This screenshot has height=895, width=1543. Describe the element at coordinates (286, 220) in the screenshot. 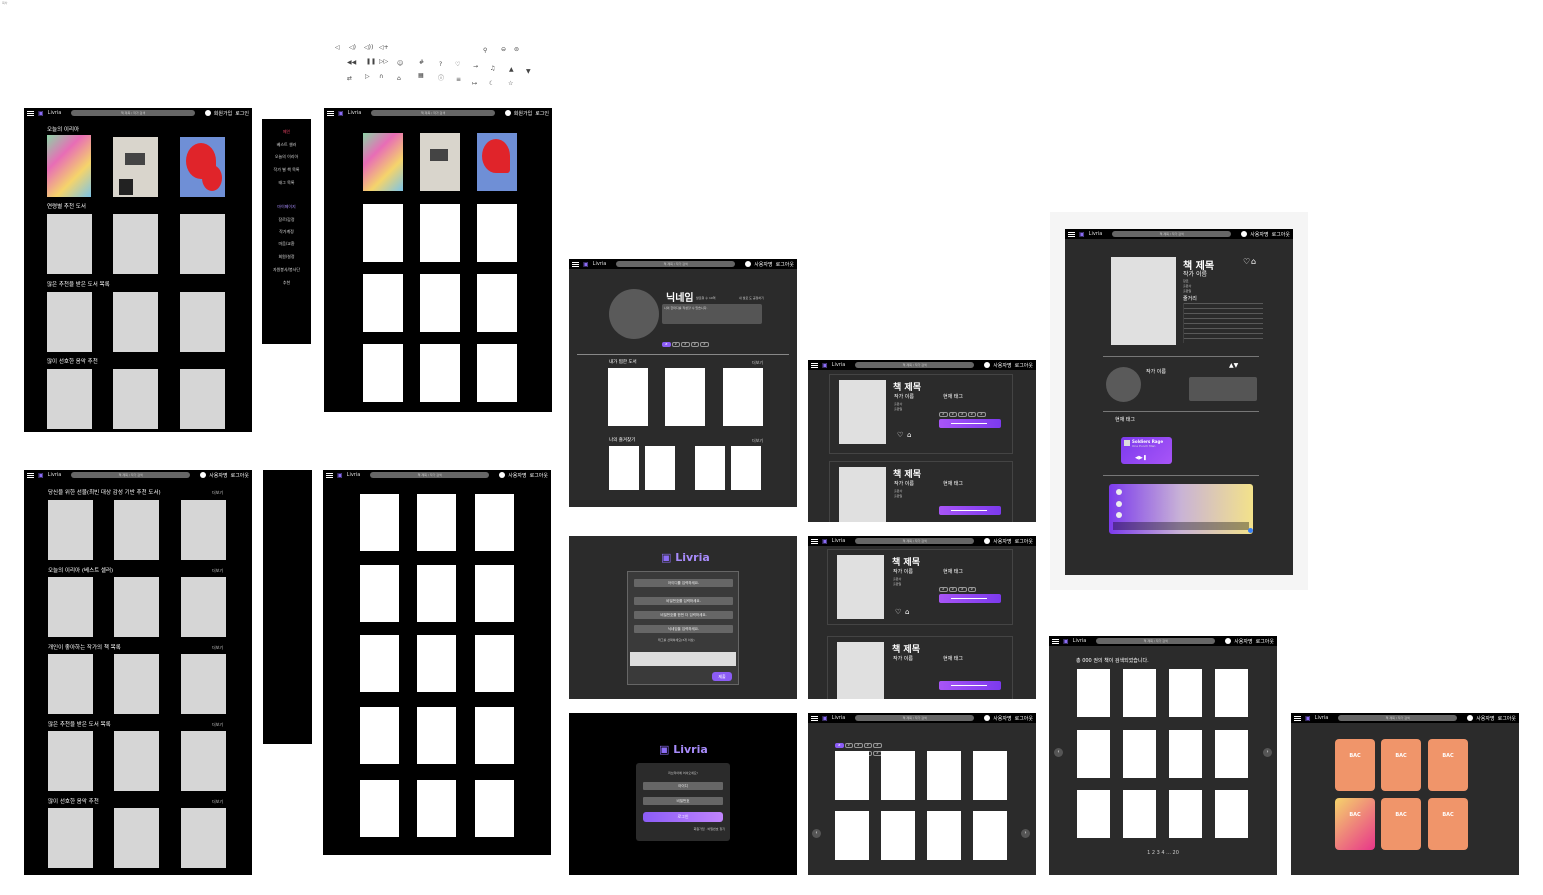

I see `sidebar-item-genre: 장르/감정` at that location.